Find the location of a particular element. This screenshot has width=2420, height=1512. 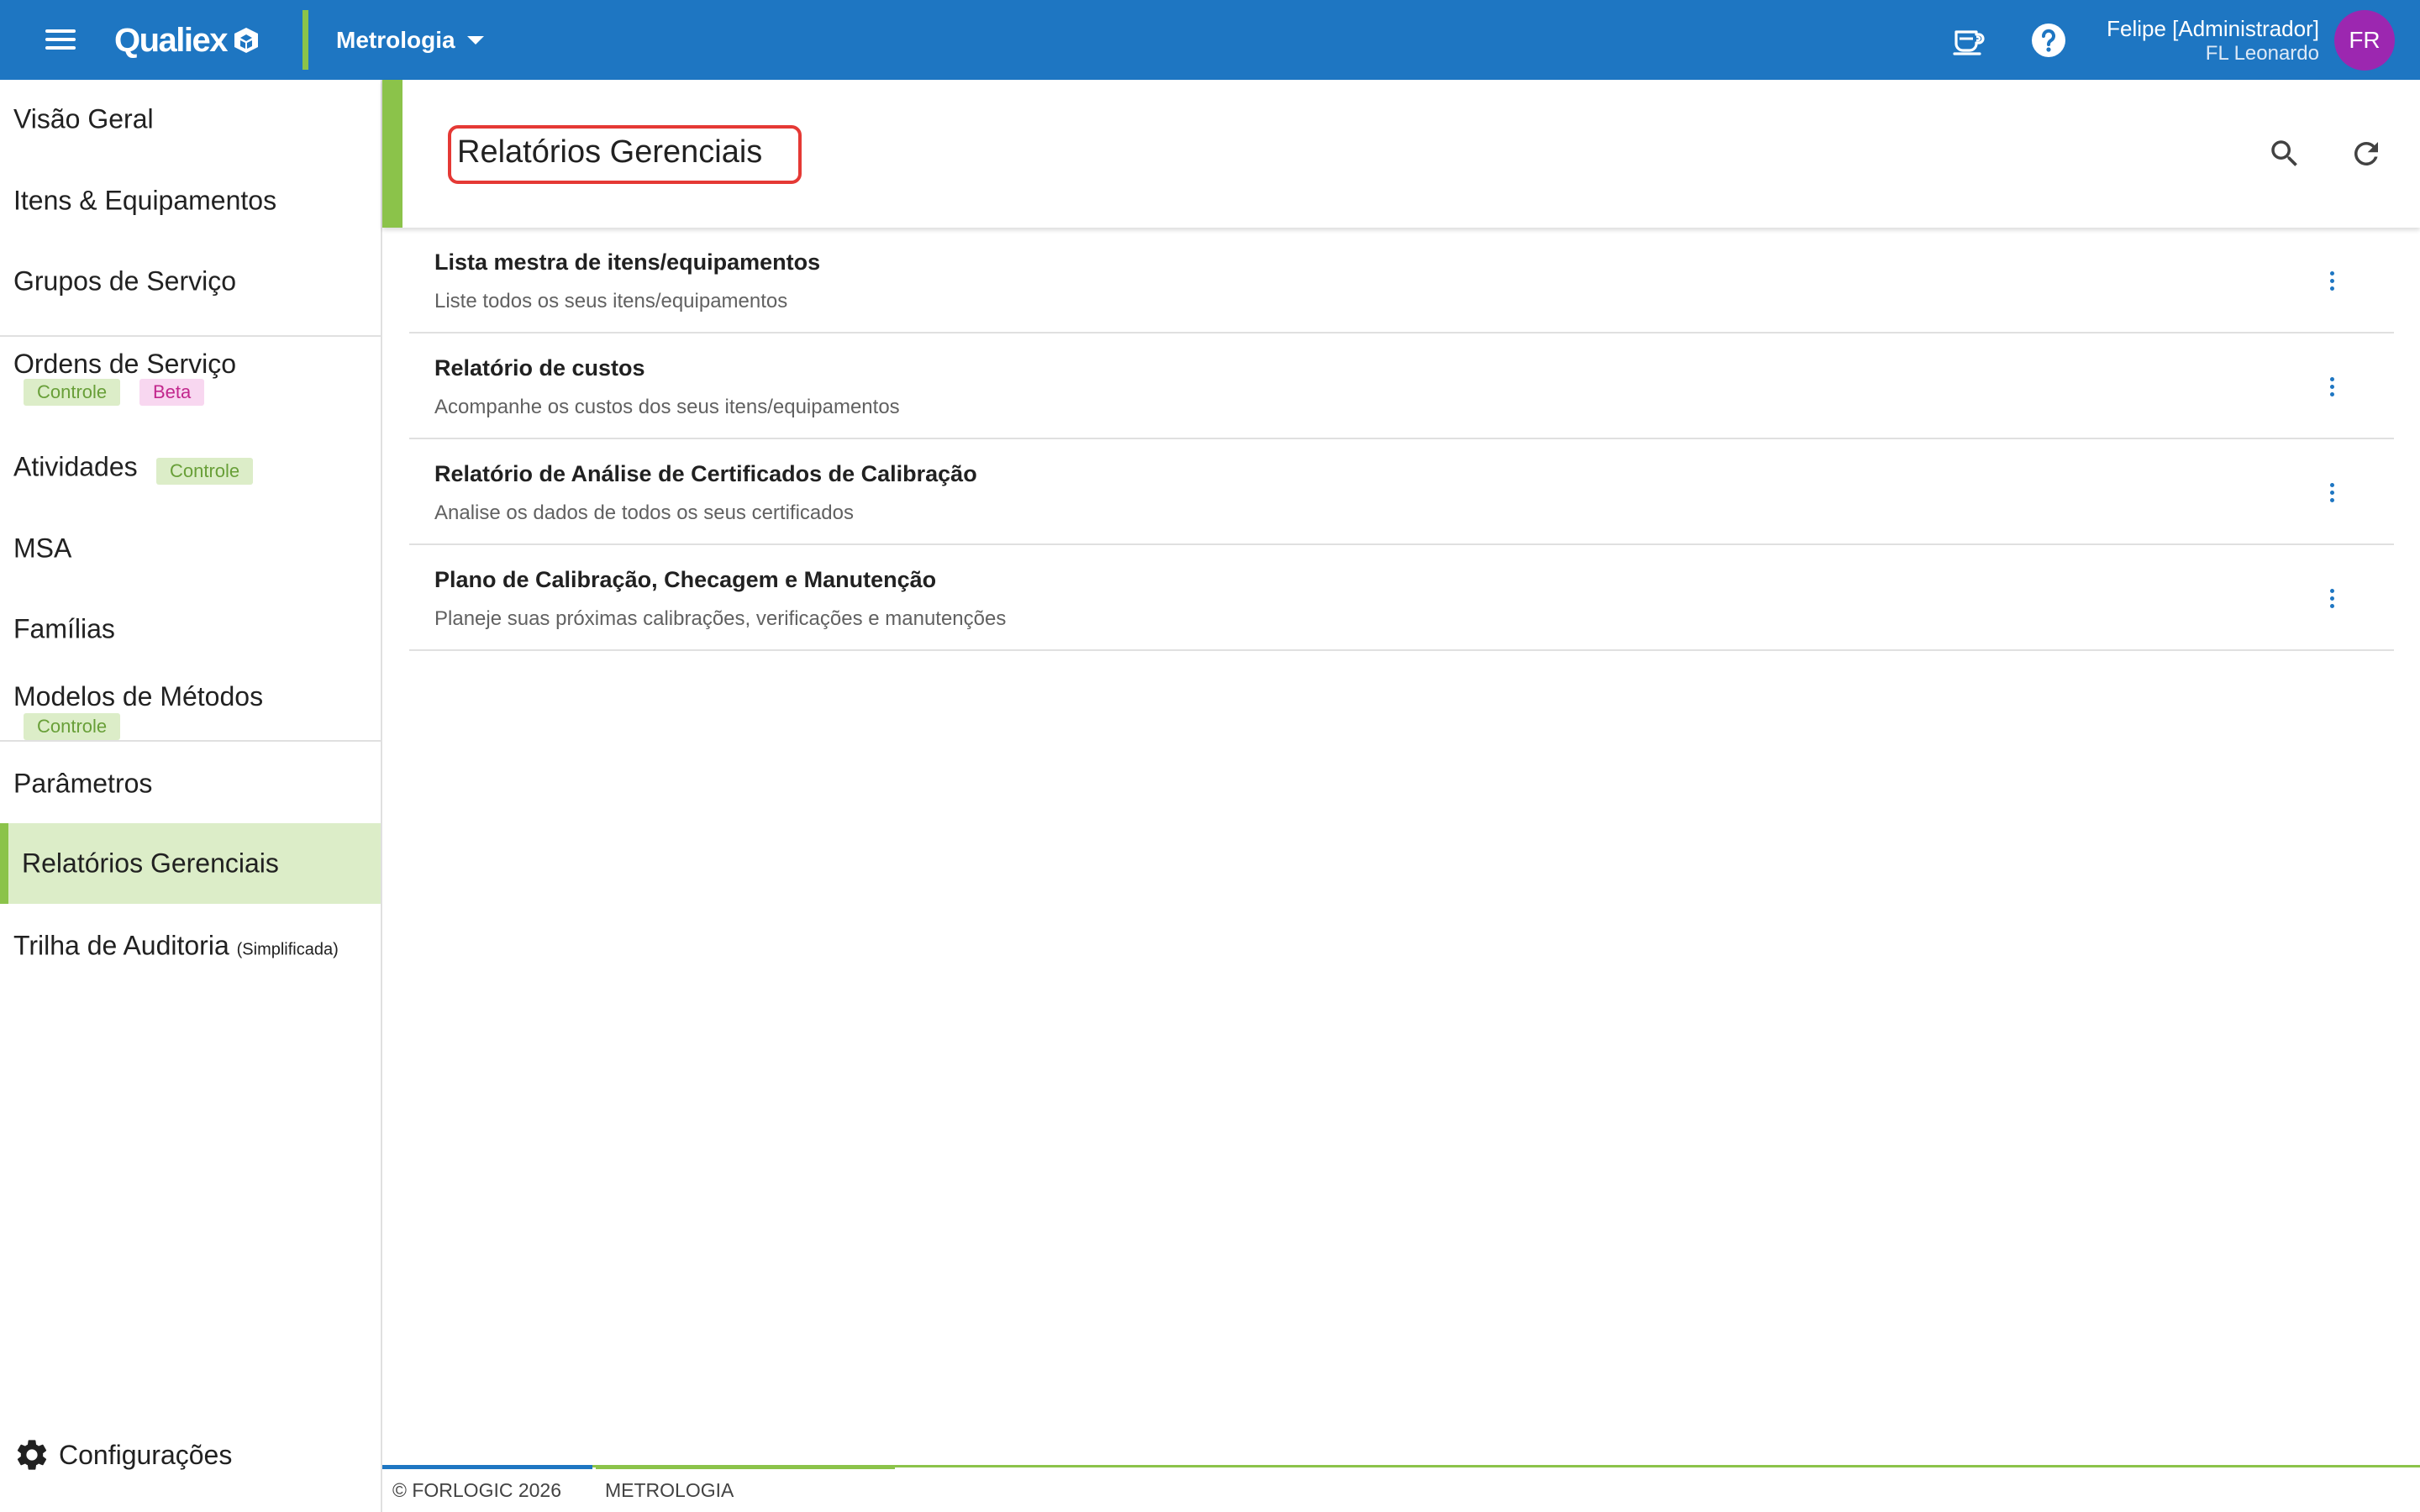

module-divider is located at coordinates (305, 40).